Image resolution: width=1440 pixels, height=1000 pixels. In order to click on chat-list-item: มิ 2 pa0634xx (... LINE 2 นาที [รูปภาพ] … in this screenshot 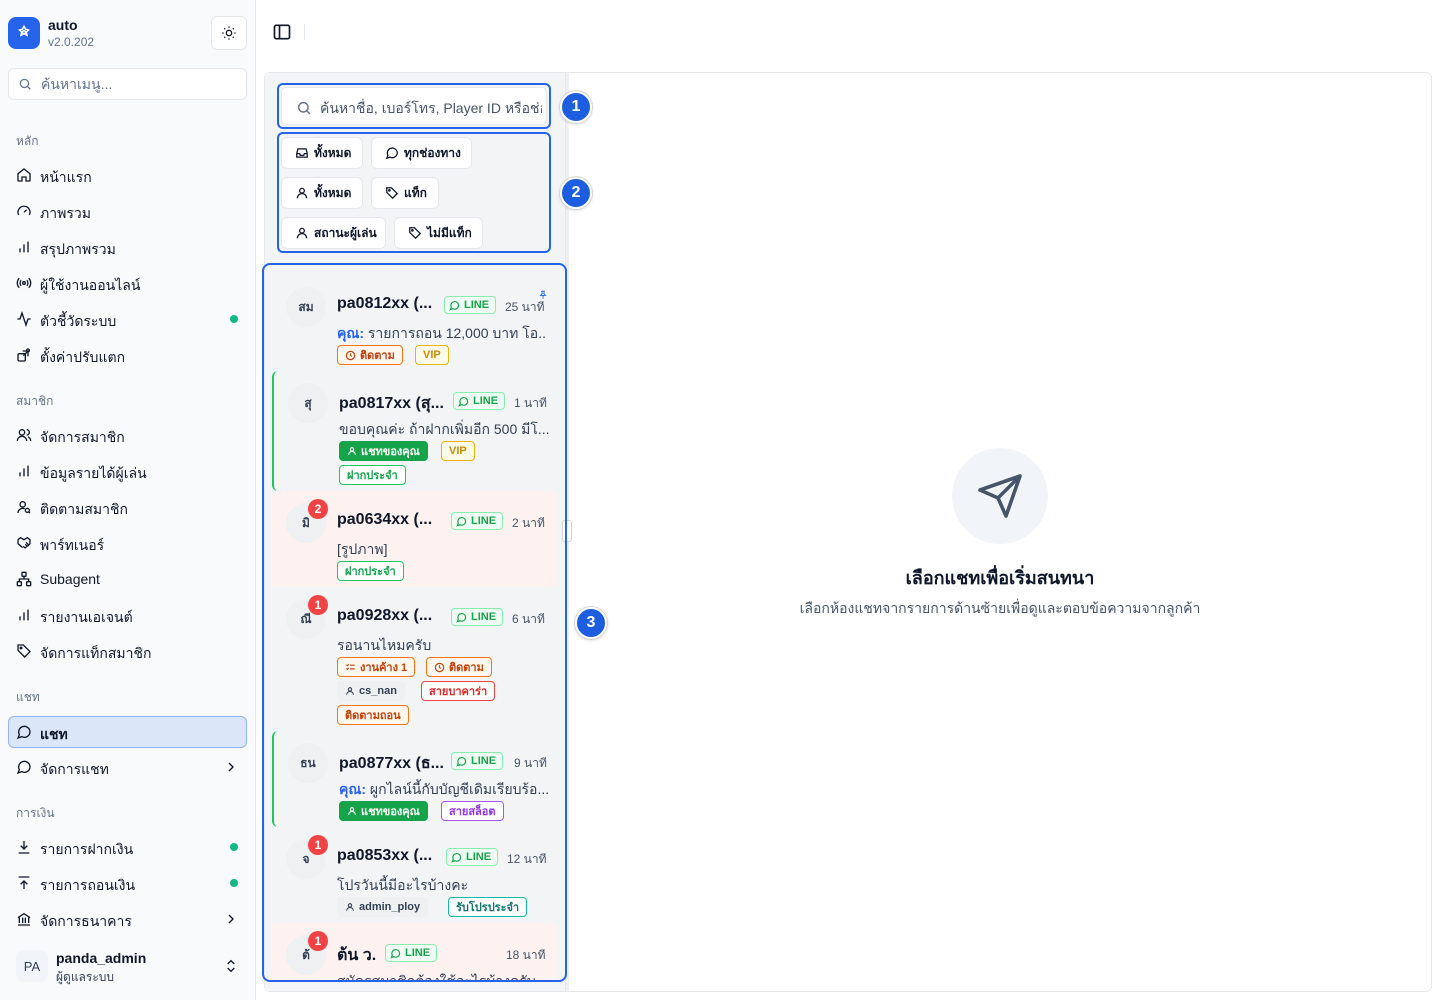, I will do `click(414, 539)`.